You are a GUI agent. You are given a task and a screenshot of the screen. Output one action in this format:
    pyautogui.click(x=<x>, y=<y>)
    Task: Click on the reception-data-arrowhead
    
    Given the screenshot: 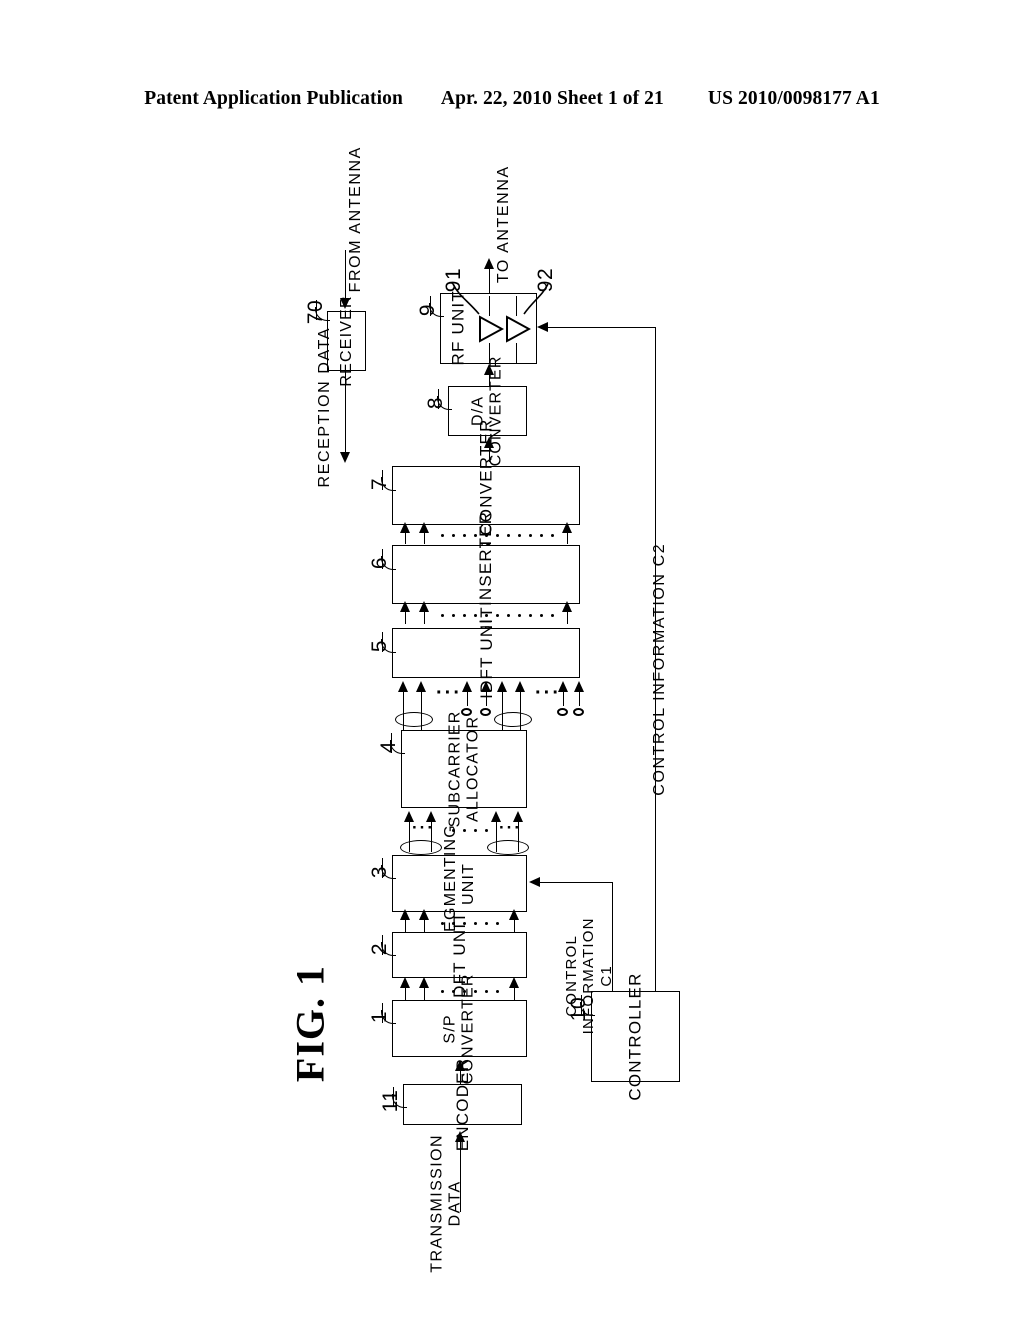 What is the action you would take?
    pyautogui.click(x=345, y=457)
    